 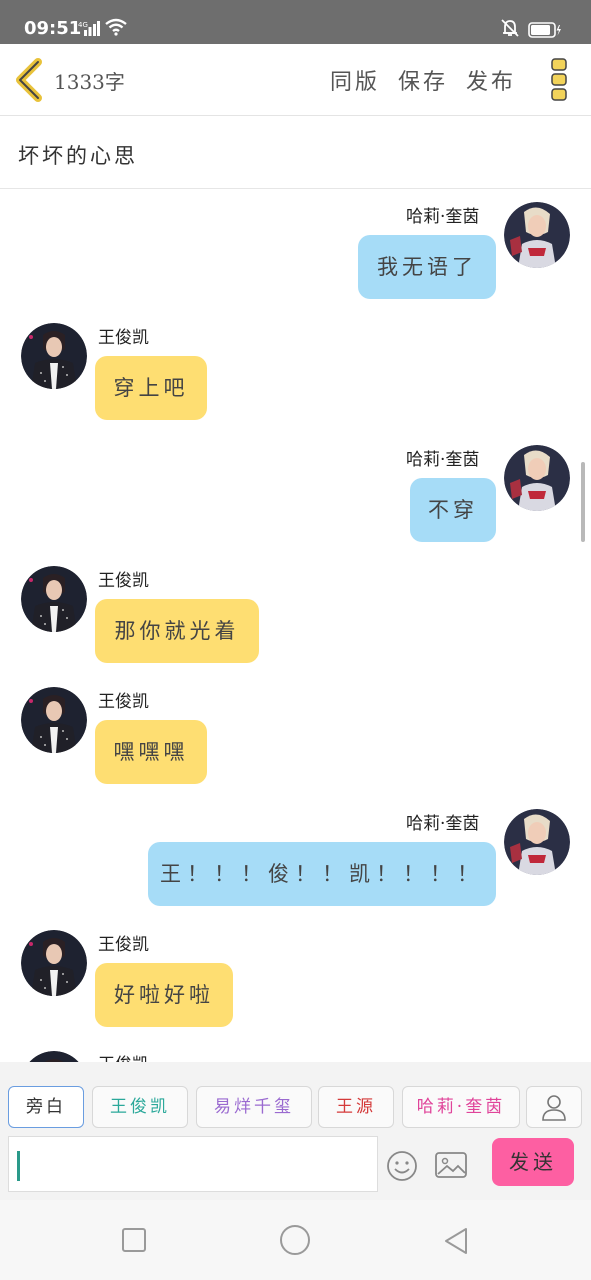 What do you see at coordinates (559, 80) in the screenshot?
I see `more-options-icon` at bounding box center [559, 80].